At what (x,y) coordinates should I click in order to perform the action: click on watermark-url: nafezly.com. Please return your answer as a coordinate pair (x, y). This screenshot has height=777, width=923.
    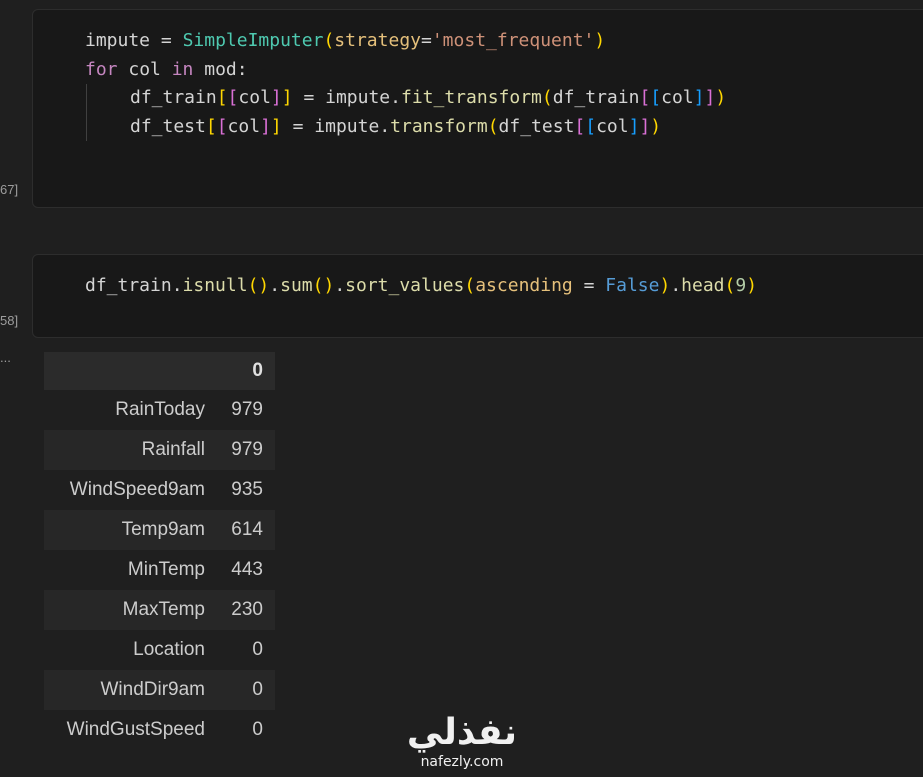
    Looking at the image, I should click on (462, 762).